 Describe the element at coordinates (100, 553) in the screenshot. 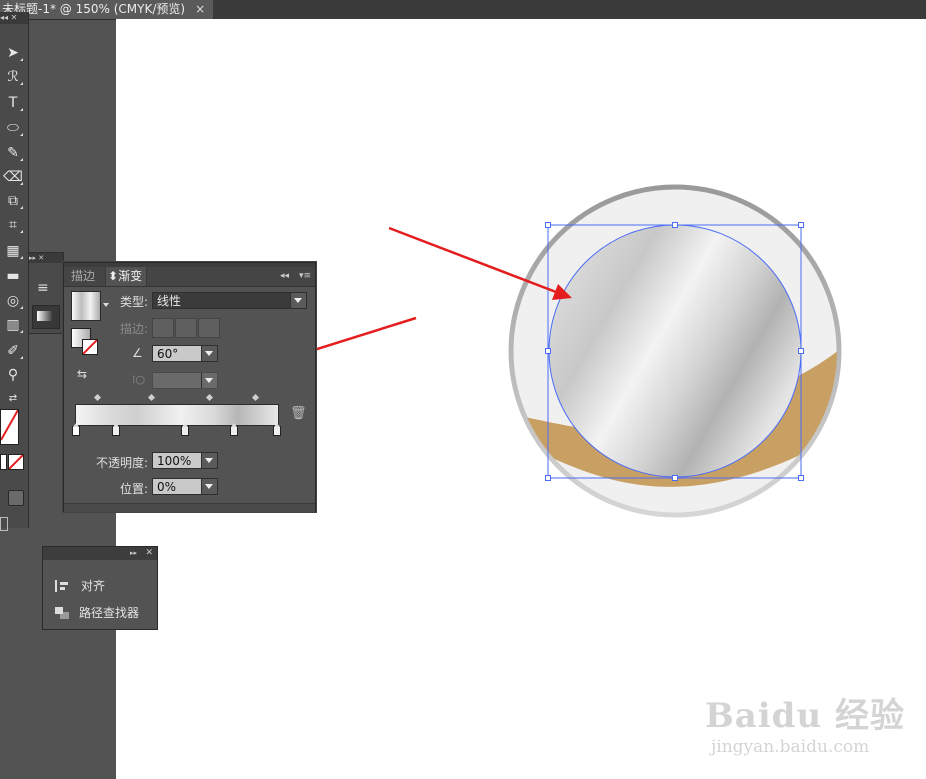

I see `align-panel-header: ▸▸ ✕` at that location.